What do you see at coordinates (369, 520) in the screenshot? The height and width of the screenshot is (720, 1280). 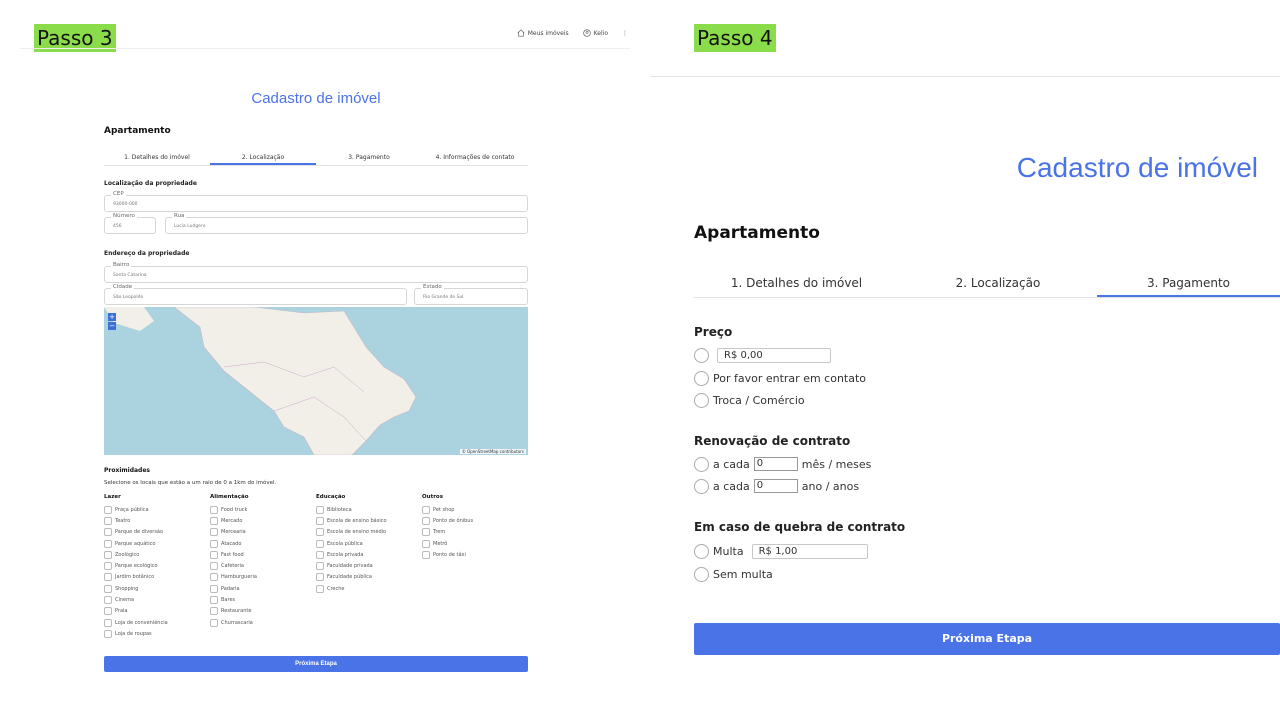 I see `proximity-option: Escola de ensino básico` at bounding box center [369, 520].